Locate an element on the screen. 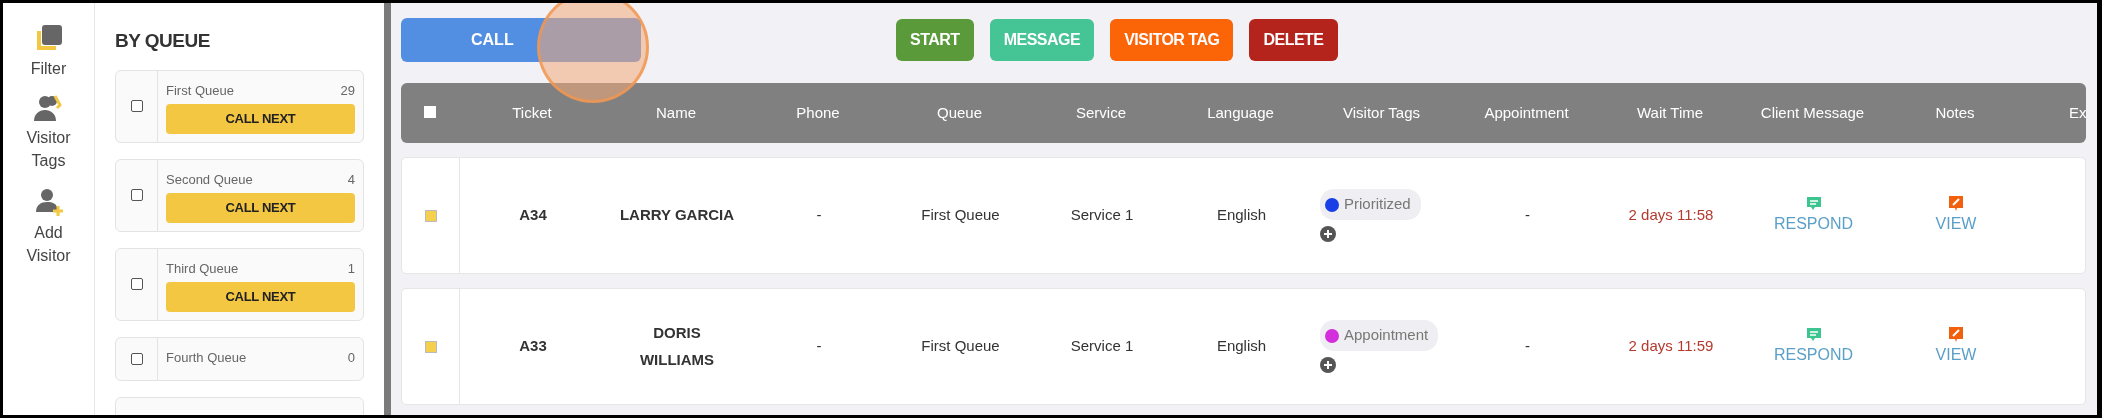  panel-title: BY QUEUE is located at coordinates (163, 41).